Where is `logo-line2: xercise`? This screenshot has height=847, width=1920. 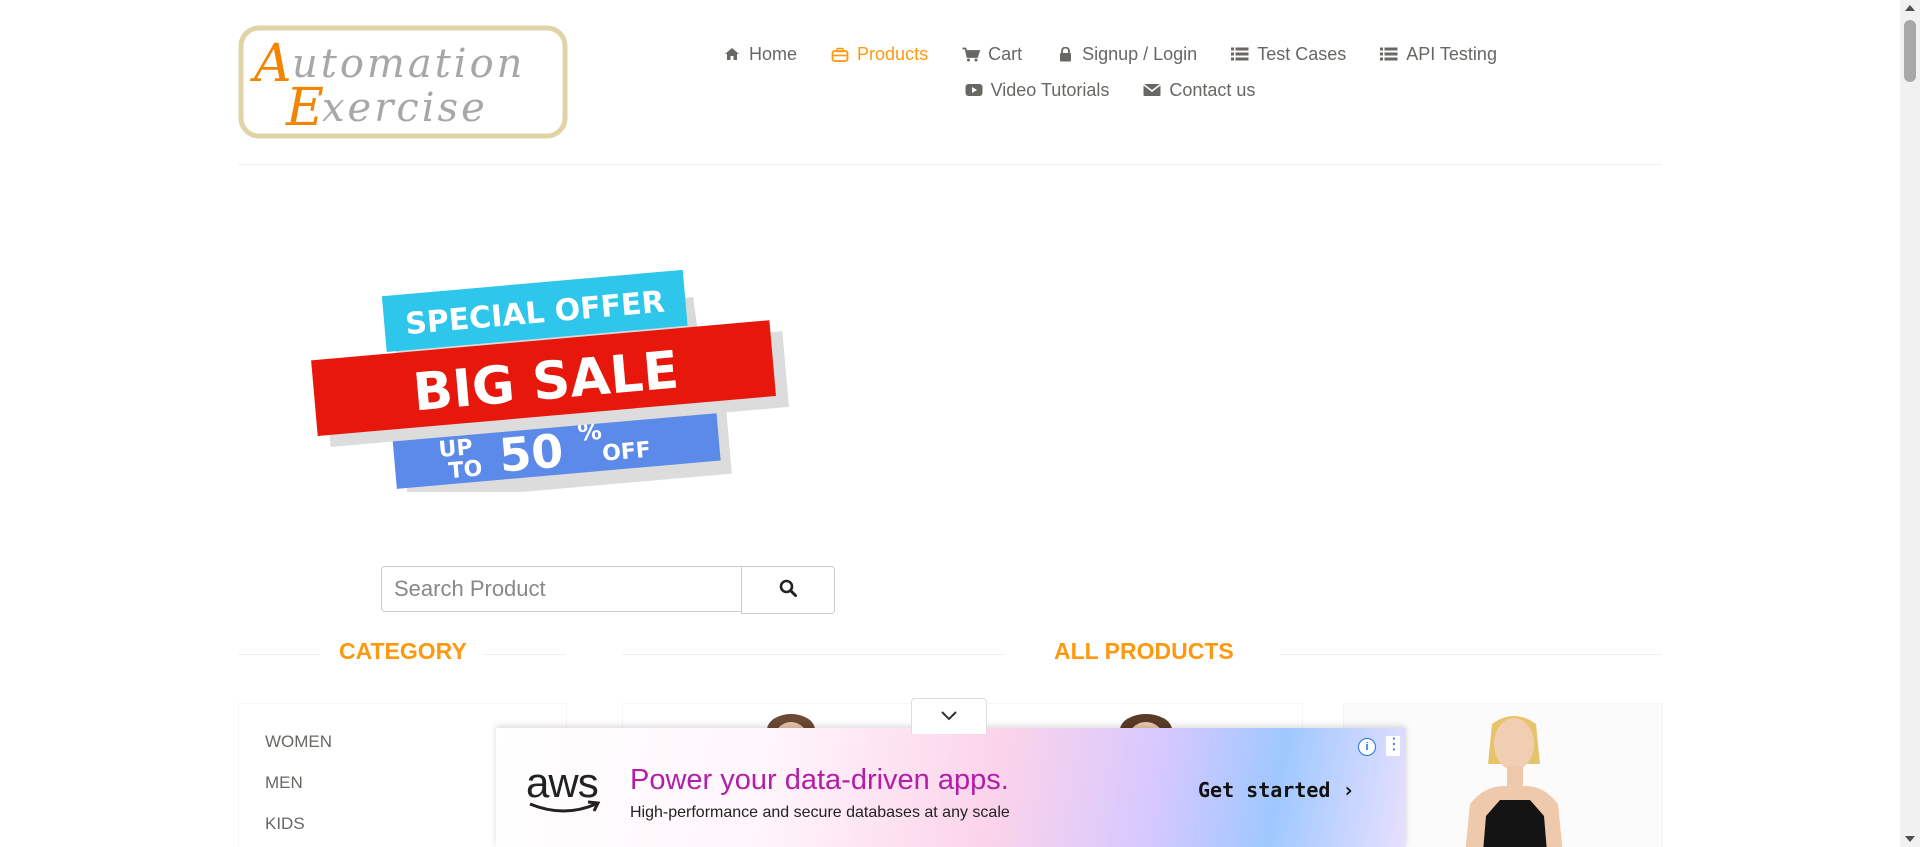
logo-line2: xercise is located at coordinates (405, 108).